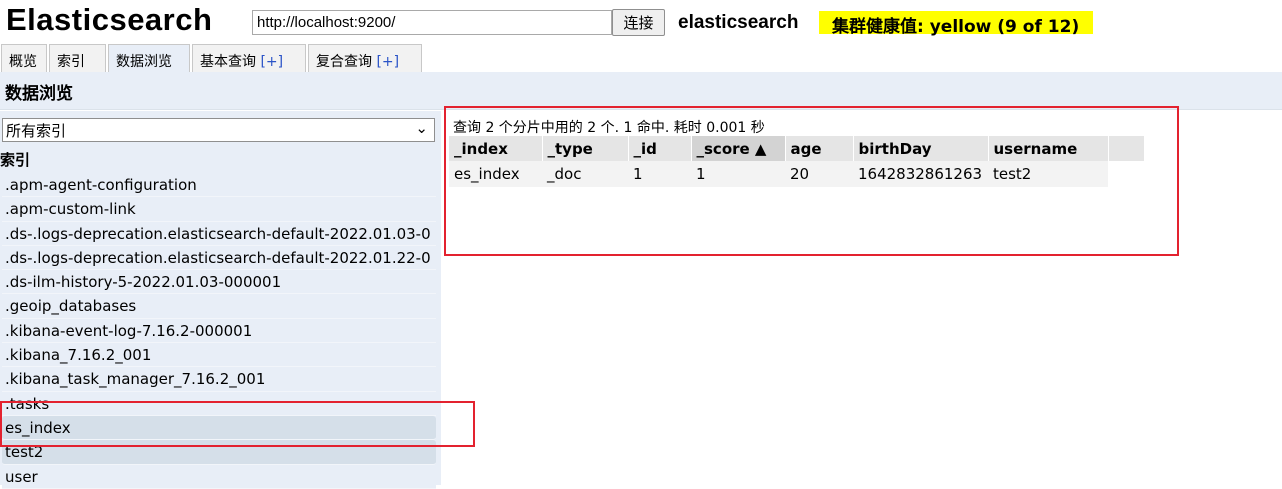 Image resolution: width=1282 pixels, height=489 pixels. Describe the element at coordinates (237, 424) in the screenshot. I see `index-highlight-box` at that location.